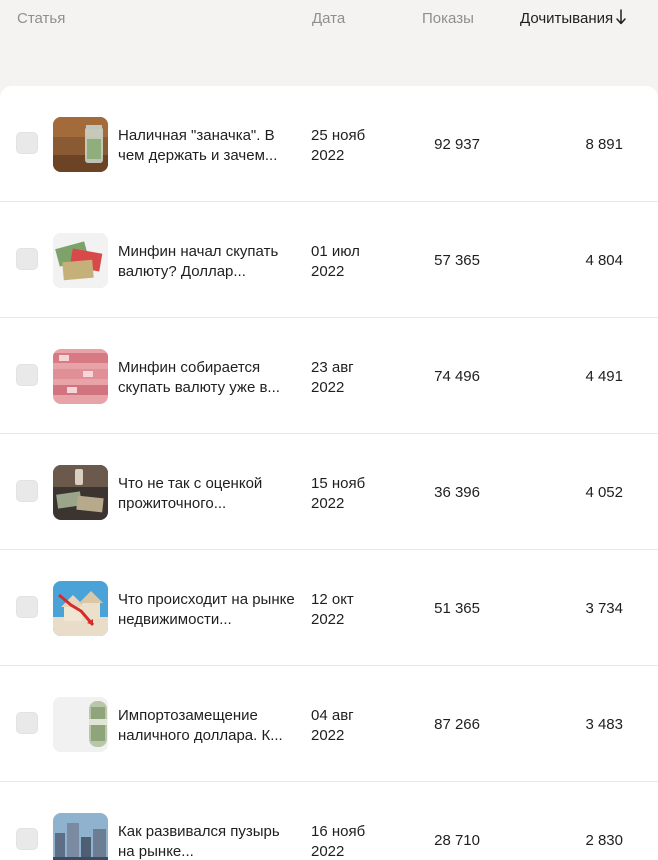 The height and width of the screenshot is (860, 658). What do you see at coordinates (351, 262) in the screenshot?
I see `article-date: 01 июл 2022` at bounding box center [351, 262].